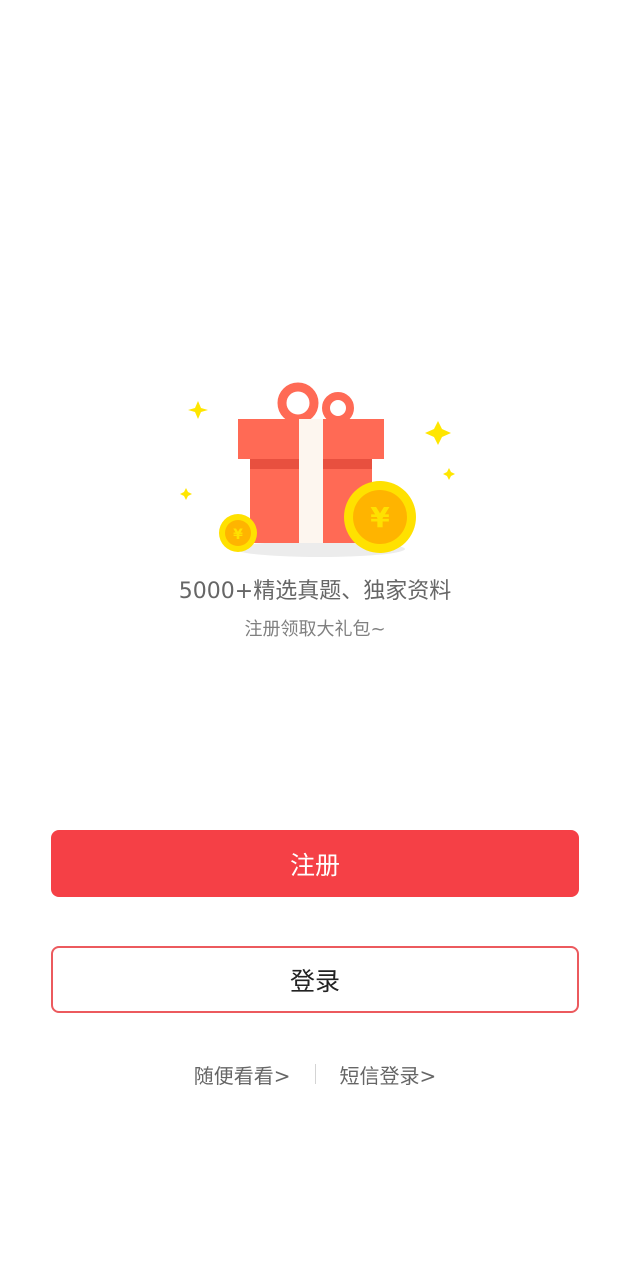  I want to click on login-button: 登录, so click(315, 979).